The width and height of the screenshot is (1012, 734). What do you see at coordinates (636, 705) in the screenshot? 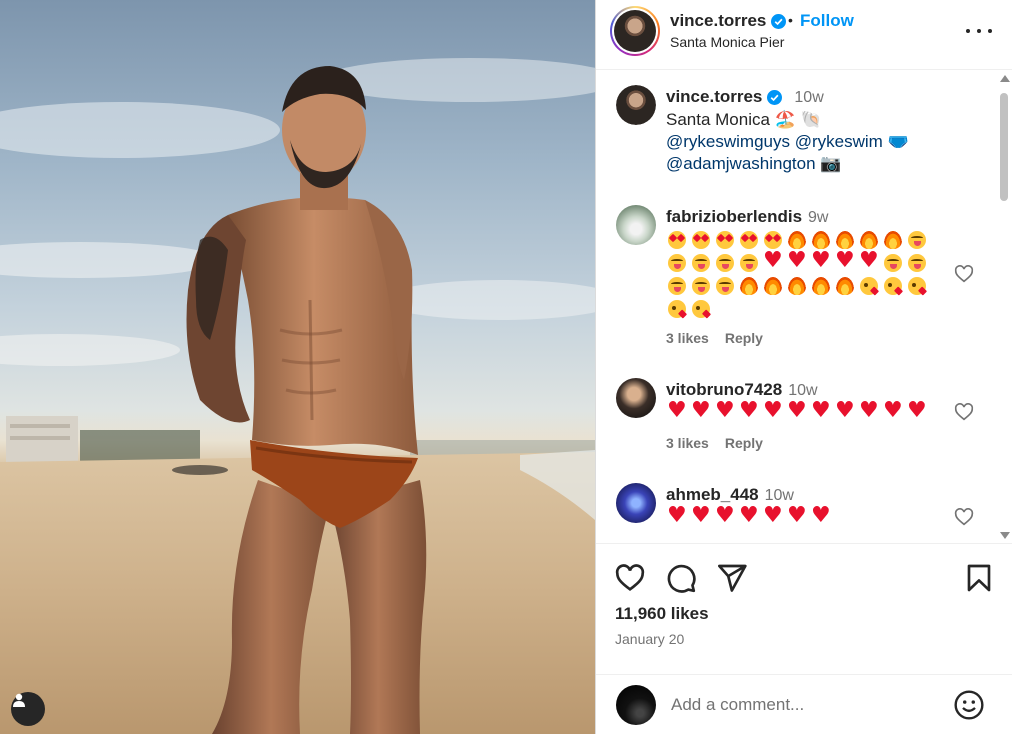
I see `current-user-avatar` at bounding box center [636, 705].